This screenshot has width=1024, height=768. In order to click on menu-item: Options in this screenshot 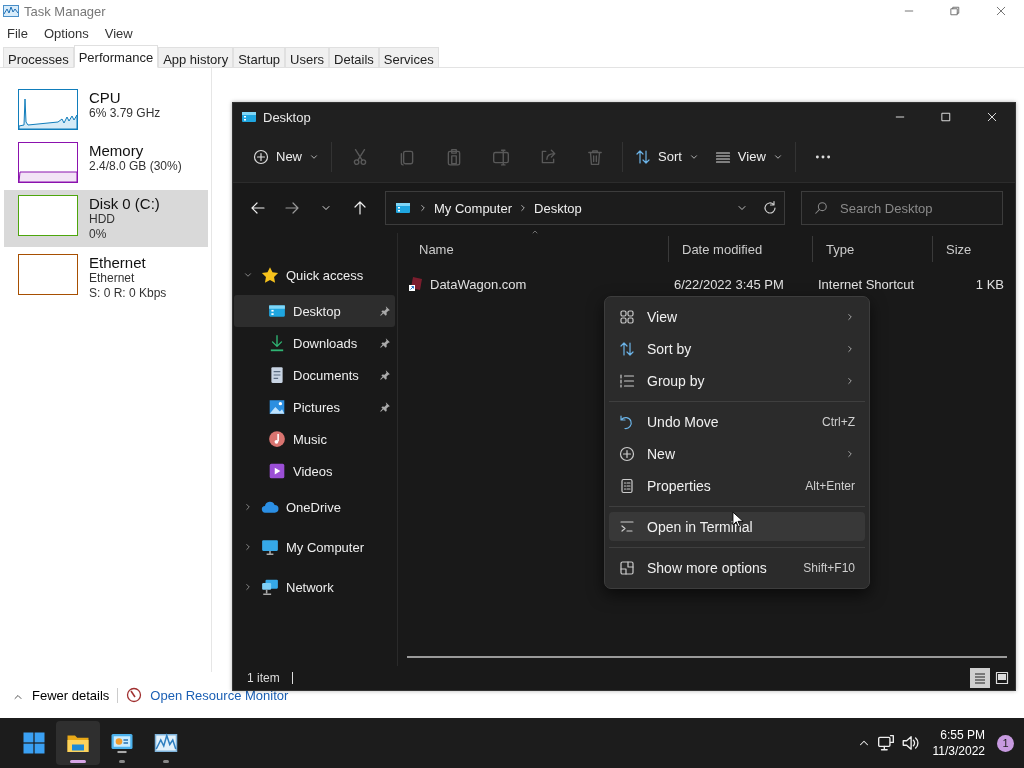, I will do `click(66, 33)`.